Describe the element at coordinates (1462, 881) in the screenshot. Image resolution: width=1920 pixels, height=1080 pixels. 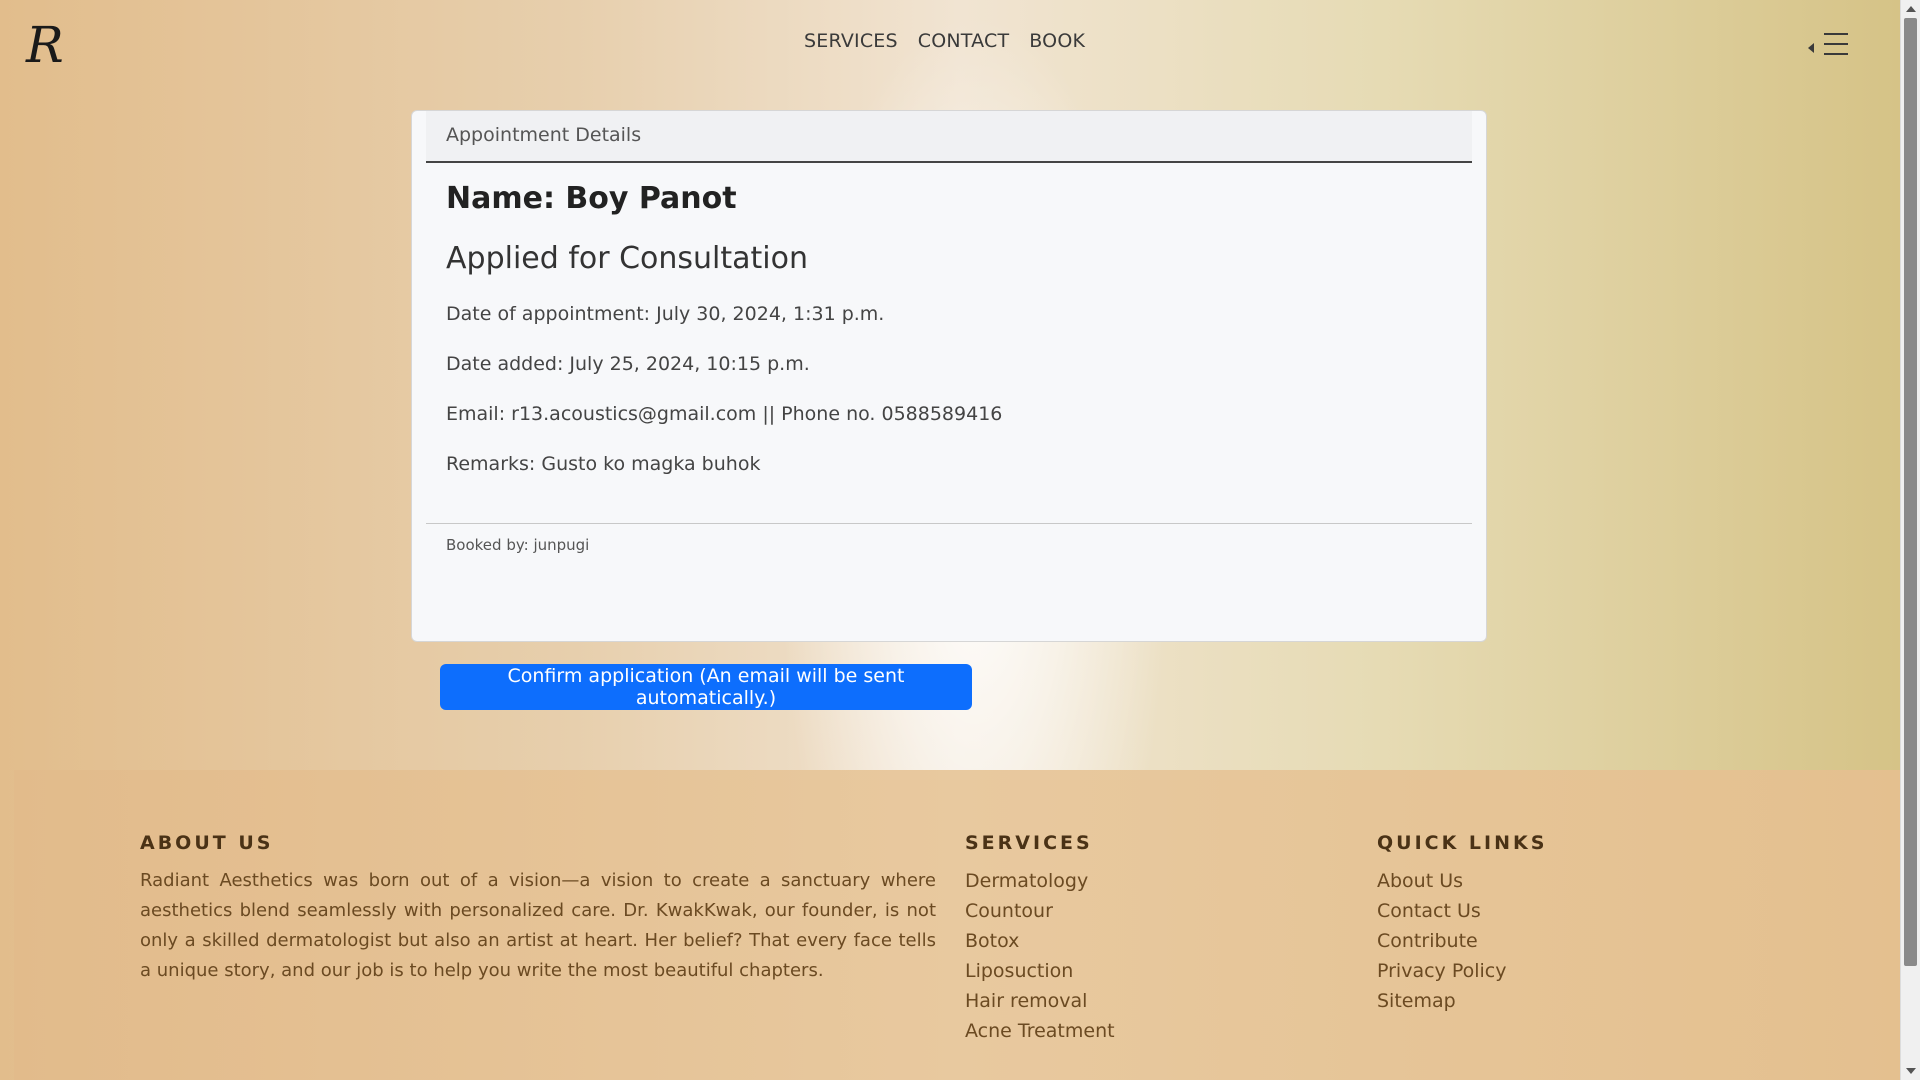
I see `footer-link-about-us: About Us` at that location.